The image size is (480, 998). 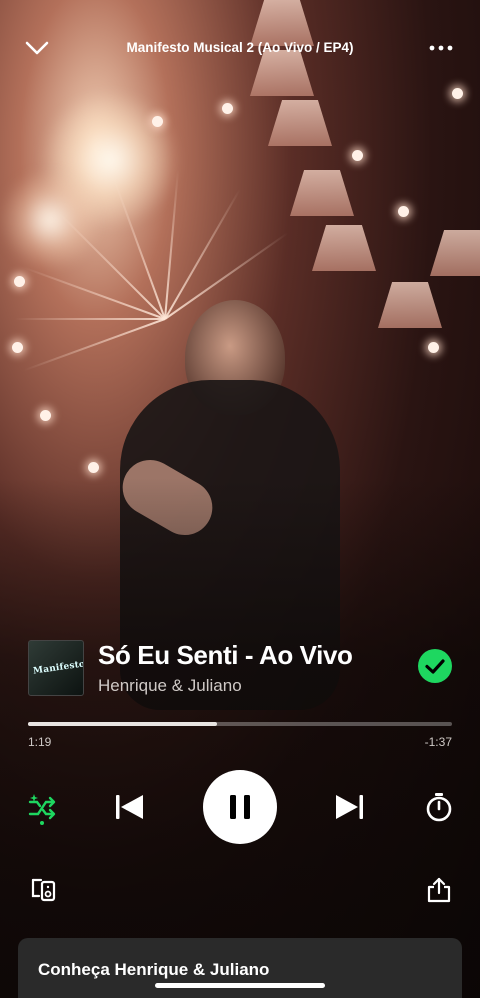 I want to click on connect-device-icon, so click(x=44, y=890).